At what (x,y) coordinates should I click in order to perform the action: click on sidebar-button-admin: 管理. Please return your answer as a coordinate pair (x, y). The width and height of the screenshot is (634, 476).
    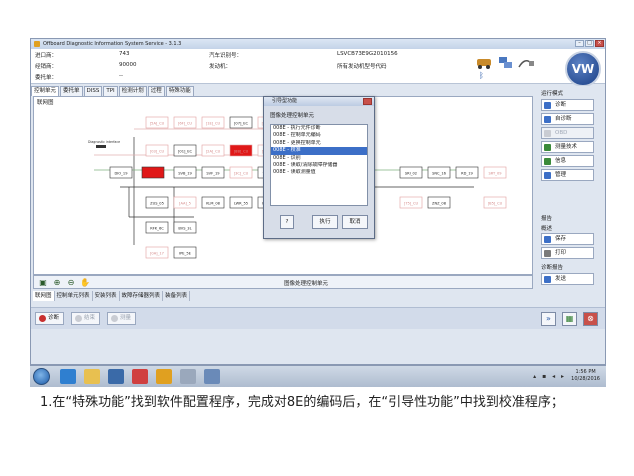
    Looking at the image, I should click on (567, 175).